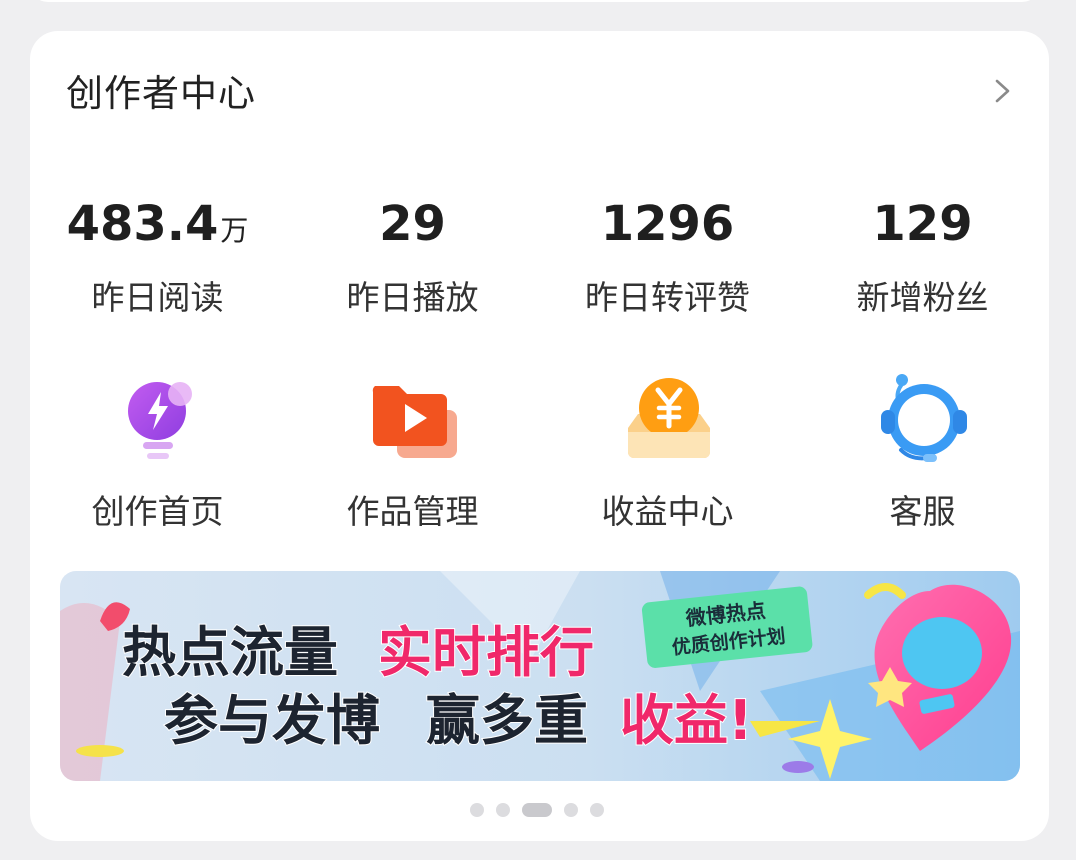  I want to click on stats-row: 483.4万 昨日阅读 29 昨日播放 1296 昨日转评赞 129 新增粉丝, so click(539, 259).